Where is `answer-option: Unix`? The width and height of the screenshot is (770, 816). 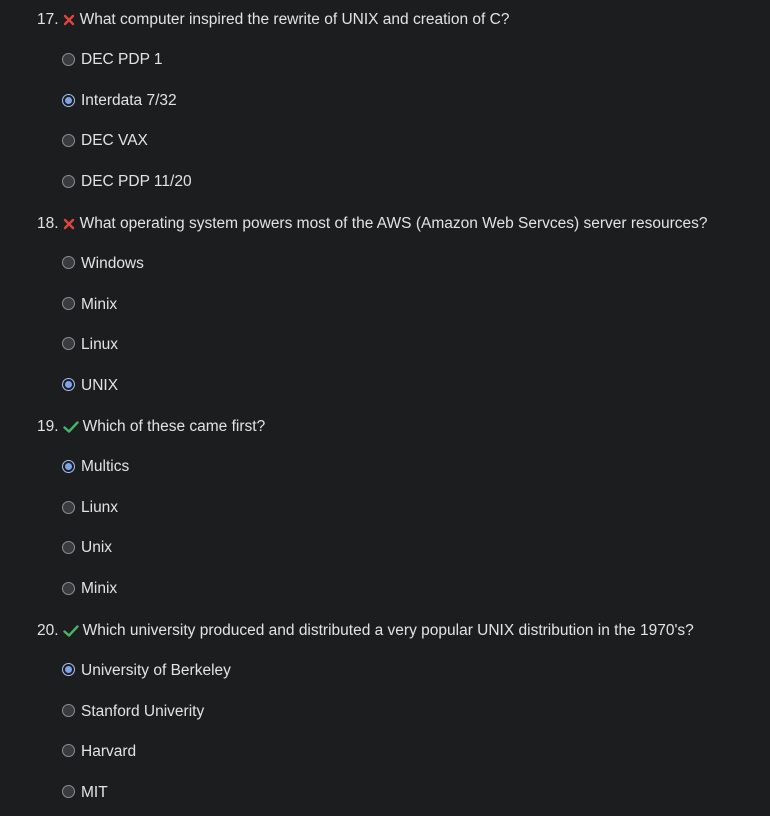
answer-option: Unix is located at coordinates (87, 548).